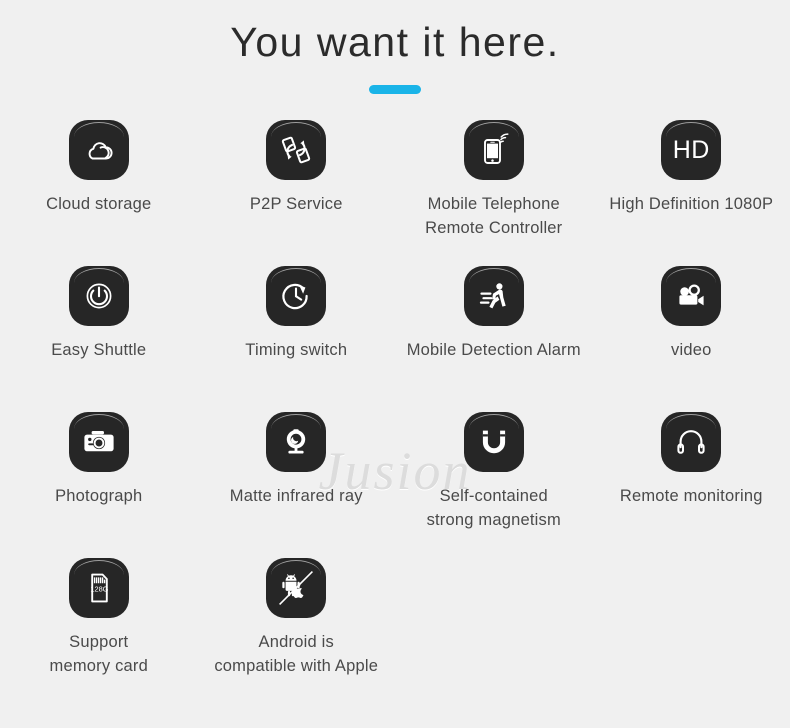  What do you see at coordinates (395, 90) in the screenshot?
I see `title-underline-bar` at bounding box center [395, 90].